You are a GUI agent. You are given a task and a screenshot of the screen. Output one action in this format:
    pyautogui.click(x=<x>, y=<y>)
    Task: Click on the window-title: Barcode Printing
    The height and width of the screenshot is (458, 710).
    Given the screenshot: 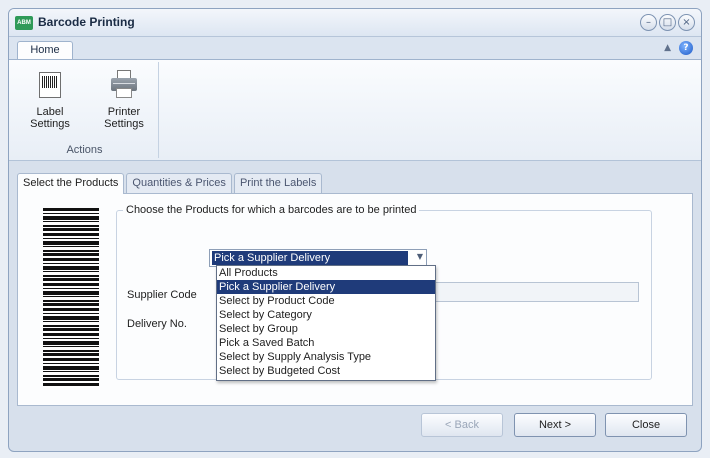 What is the action you would take?
    pyautogui.click(x=86, y=22)
    